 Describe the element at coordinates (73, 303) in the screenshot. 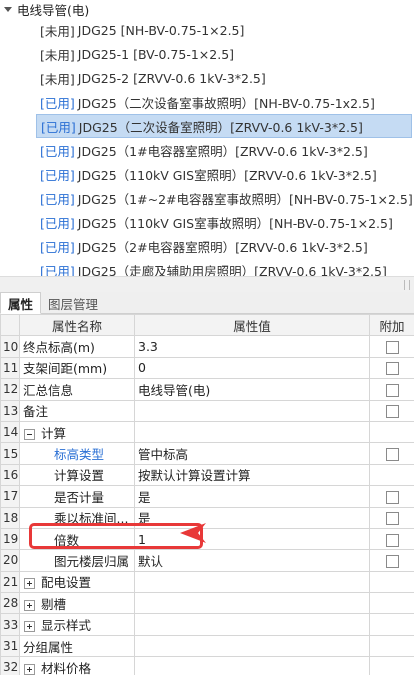

I see `tab-layer-management: 图层管理` at that location.